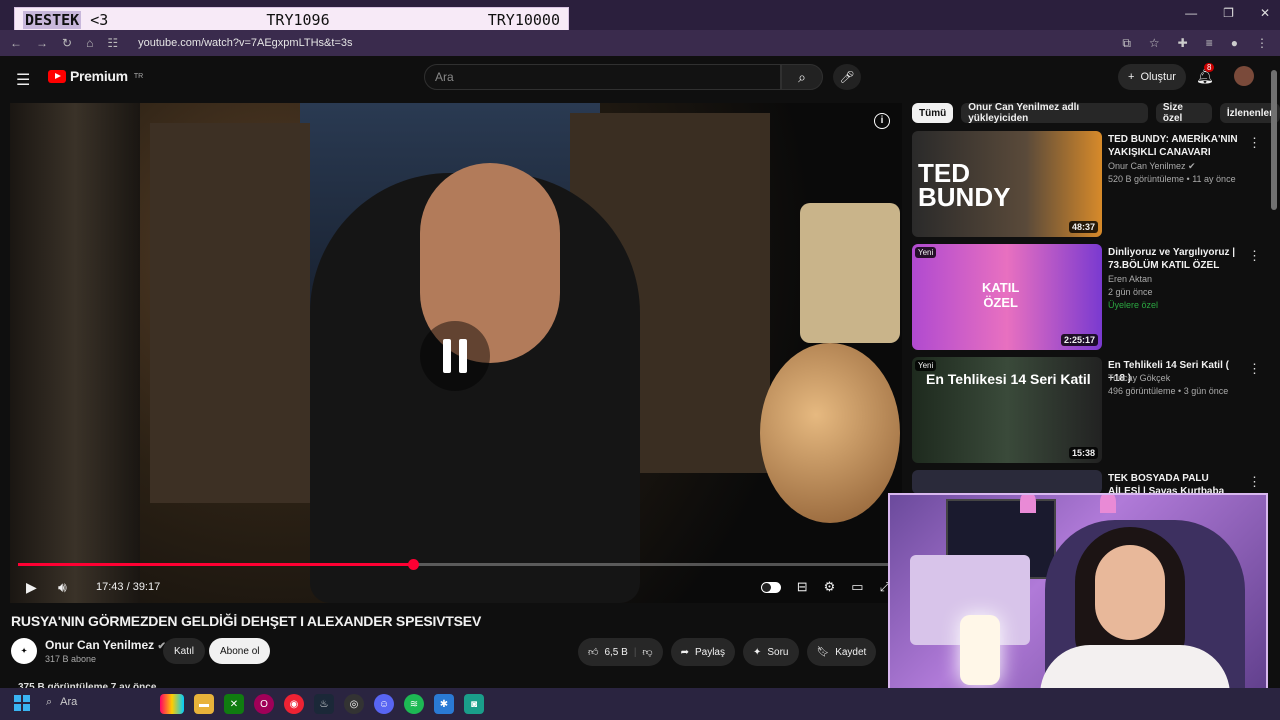  I want to click on reading-list-icon: ≡, so click(1209, 43).